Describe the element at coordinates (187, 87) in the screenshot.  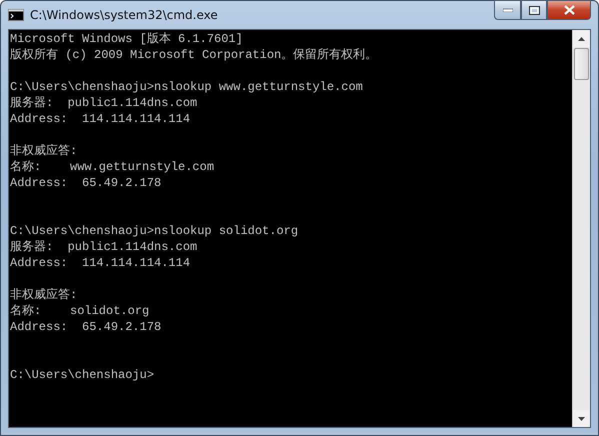
I see `console-line: C:\Users\chenshaoju>nslookup www.getturnstyle.com` at that location.